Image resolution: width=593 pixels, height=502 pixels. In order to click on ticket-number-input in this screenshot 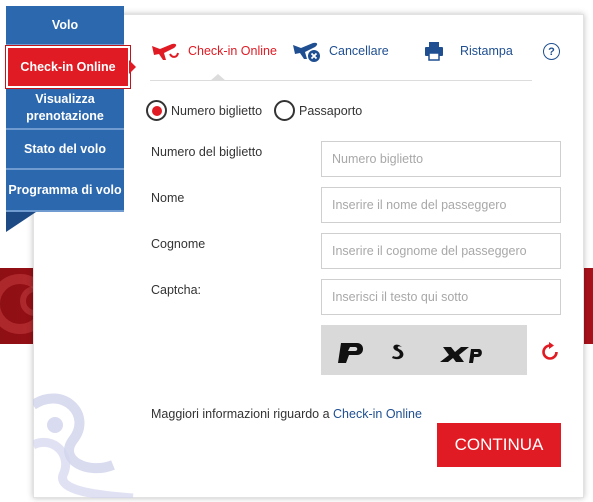, I will do `click(441, 159)`.